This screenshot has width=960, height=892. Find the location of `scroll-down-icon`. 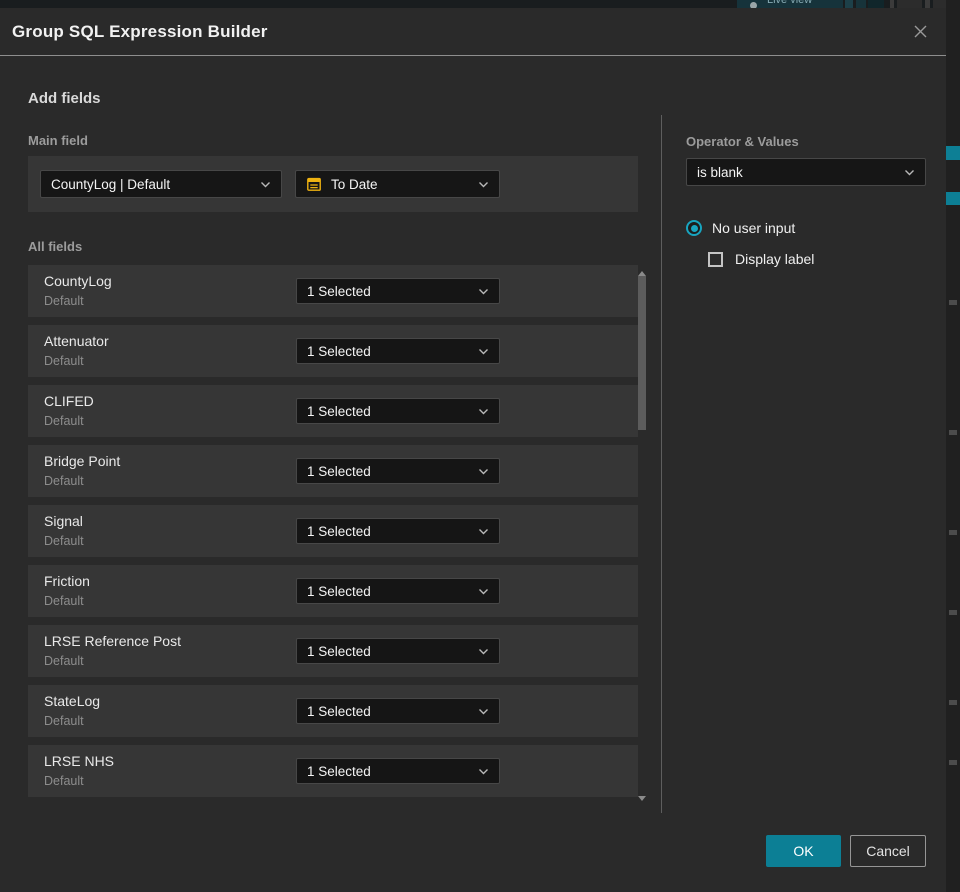

scroll-down-icon is located at coordinates (642, 798).